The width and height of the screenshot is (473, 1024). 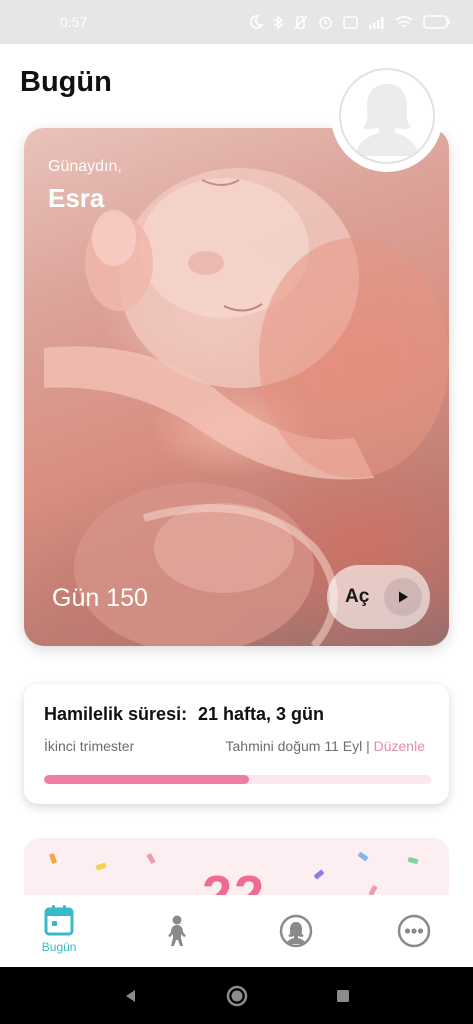 I want to click on nav-item-mother, so click(x=296, y=931).